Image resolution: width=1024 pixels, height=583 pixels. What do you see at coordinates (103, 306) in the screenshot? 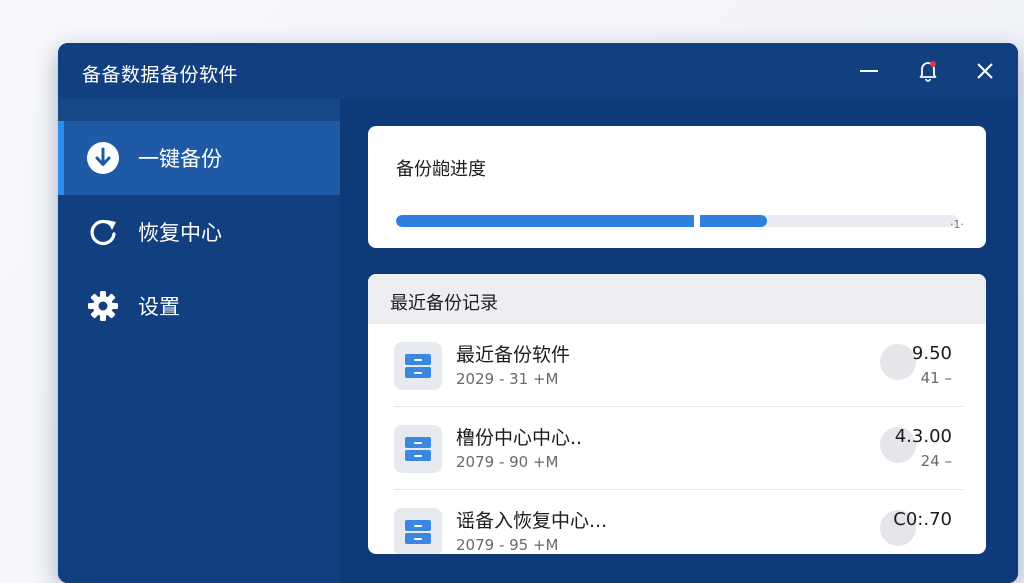
I see `gear-icon` at bounding box center [103, 306].